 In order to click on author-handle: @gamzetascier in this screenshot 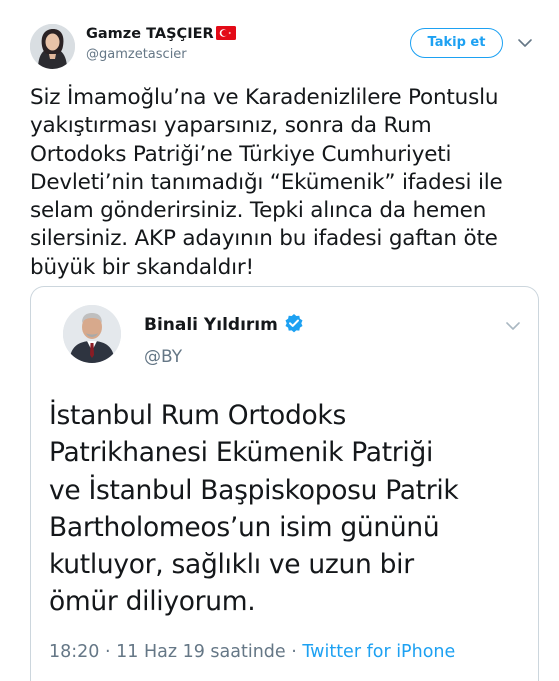, I will do `click(161, 54)`.